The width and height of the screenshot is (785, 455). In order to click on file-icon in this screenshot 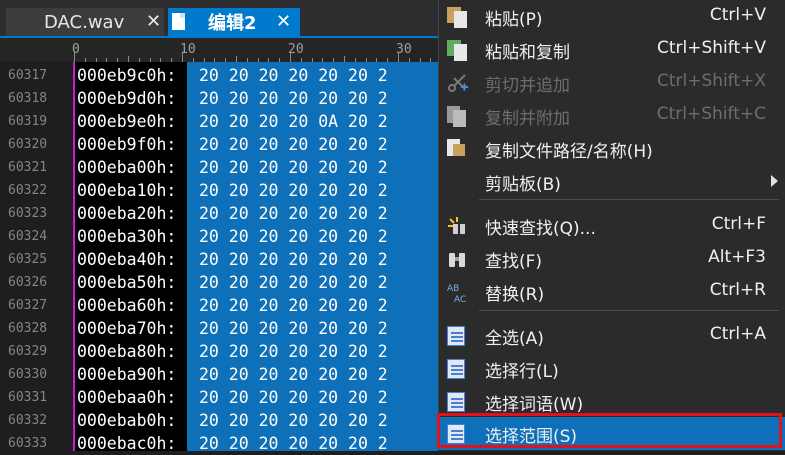, I will do `click(178, 21)`.